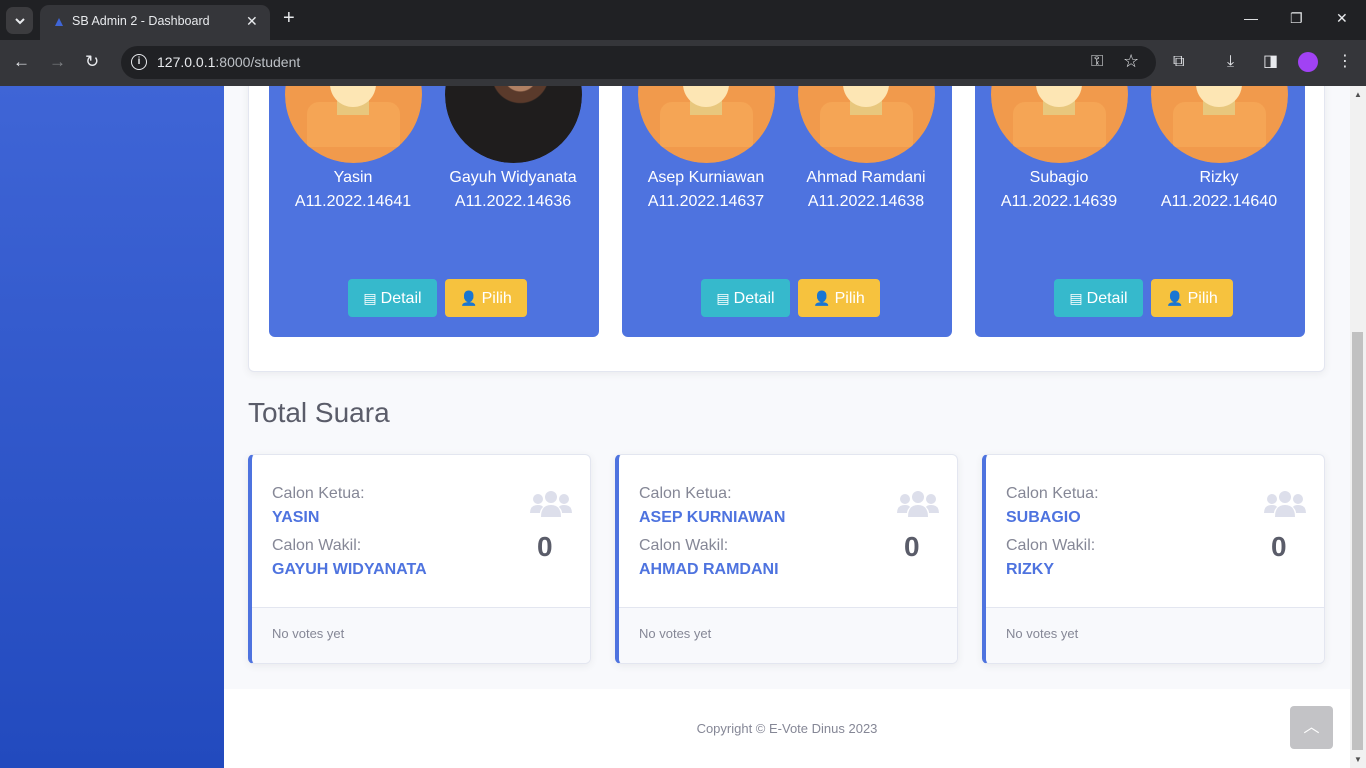 The height and width of the screenshot is (768, 1366). I want to click on favicon-icon, so click(59, 22).